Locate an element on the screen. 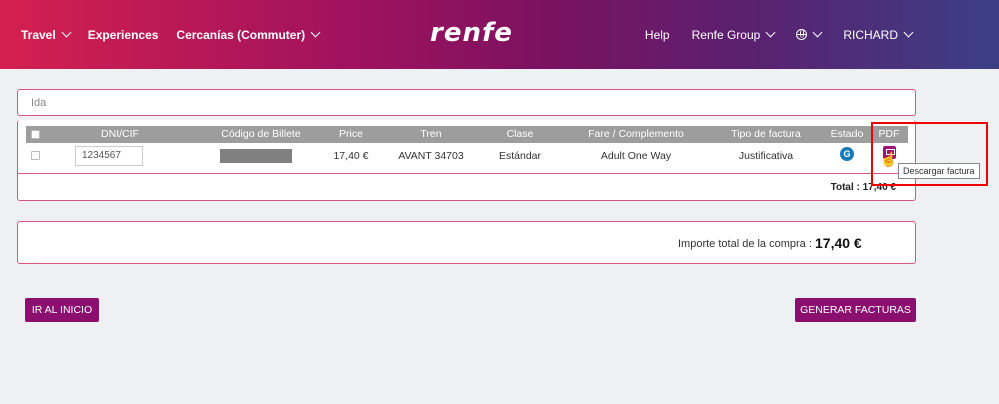  nav-left: Travel Experiences Cercanías (Commuter) is located at coordinates (179, 34).